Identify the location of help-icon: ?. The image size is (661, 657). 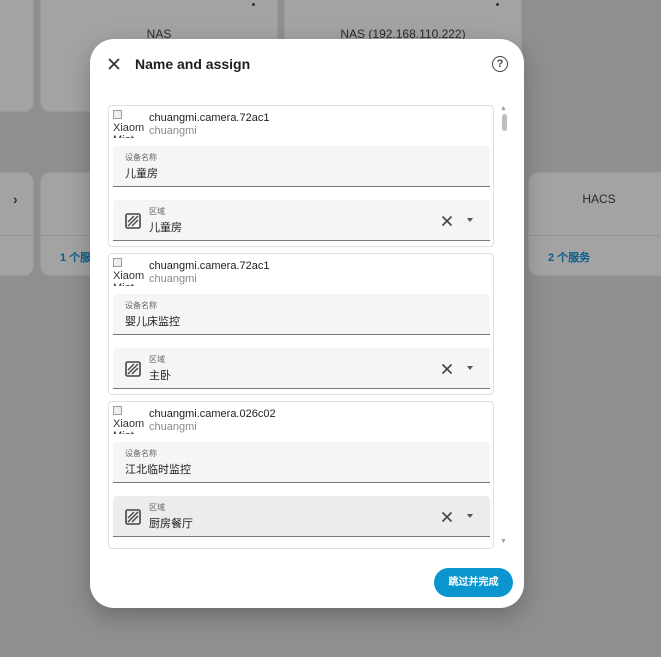
(500, 64).